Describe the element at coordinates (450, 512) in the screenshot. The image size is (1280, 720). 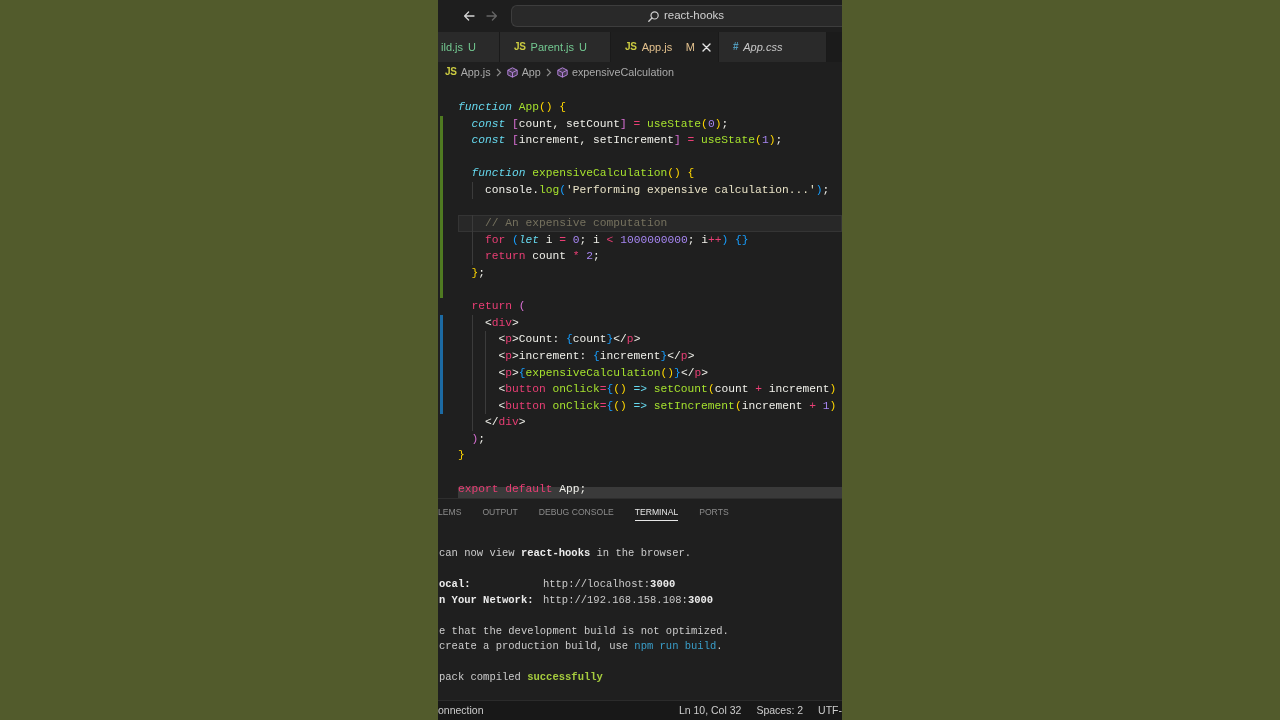
I see `panel-tab: LEMS` at that location.